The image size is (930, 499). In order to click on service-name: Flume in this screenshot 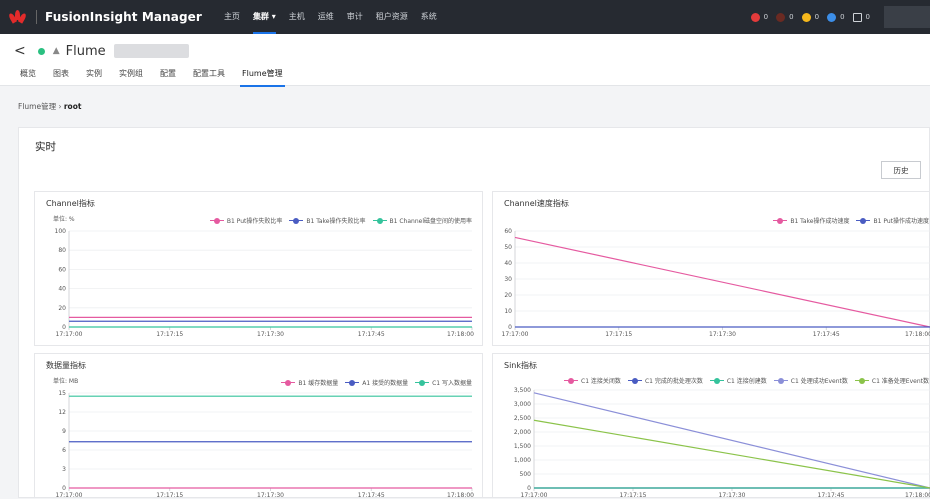, I will do `click(85, 51)`.